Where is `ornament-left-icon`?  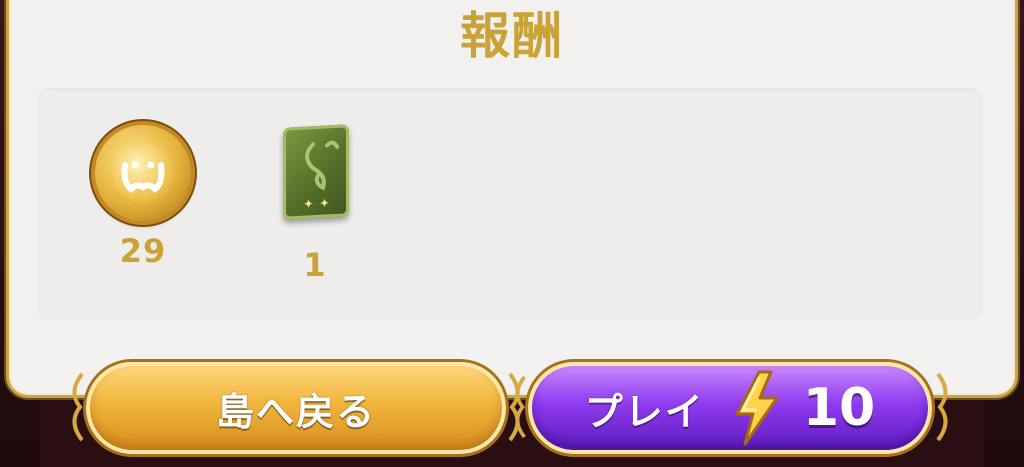
ornament-left-icon is located at coordinates (78, 407).